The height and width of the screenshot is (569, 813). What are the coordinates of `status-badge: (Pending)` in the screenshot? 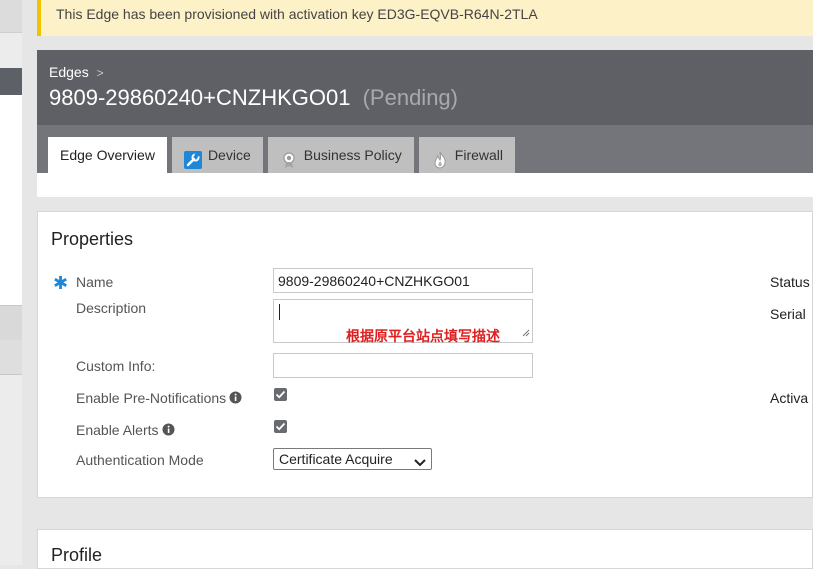 It's located at (410, 97).